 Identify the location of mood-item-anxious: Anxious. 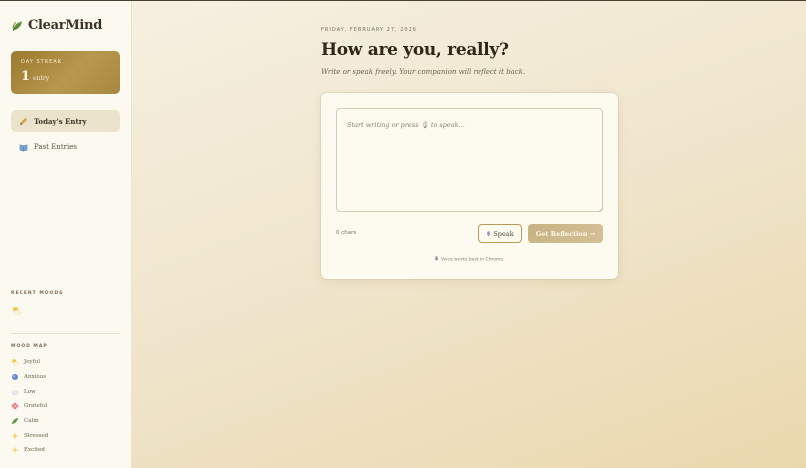
(29, 377).